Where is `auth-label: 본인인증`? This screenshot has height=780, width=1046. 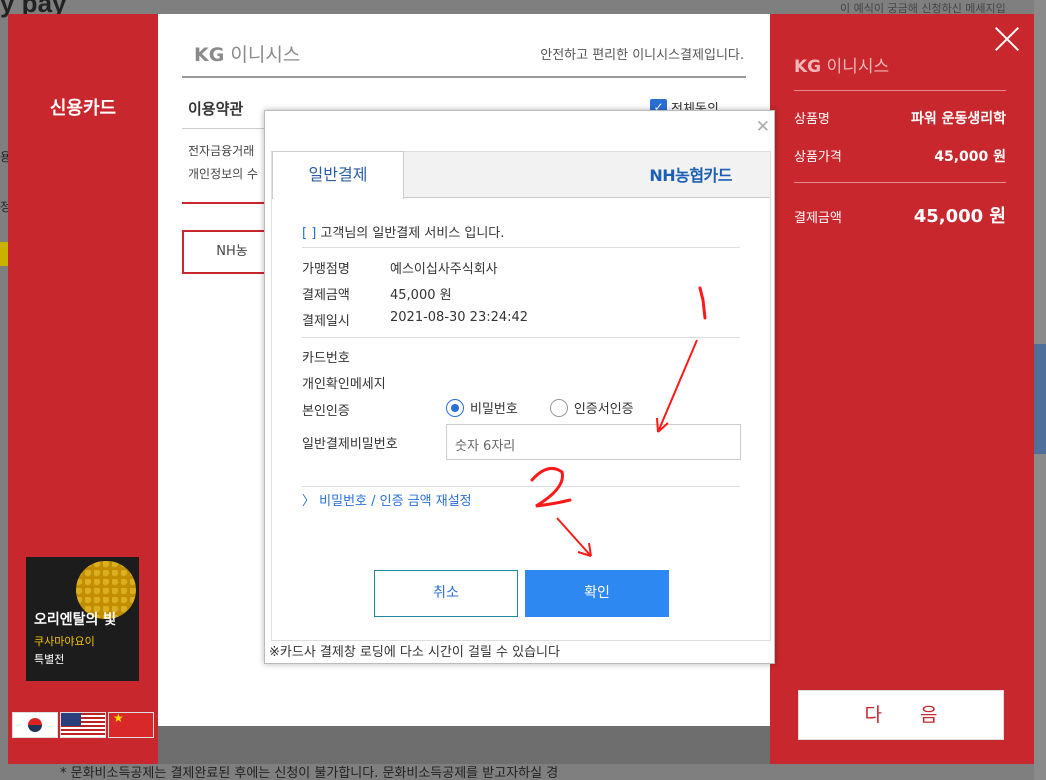
auth-label: 본인인증 is located at coordinates (326, 411).